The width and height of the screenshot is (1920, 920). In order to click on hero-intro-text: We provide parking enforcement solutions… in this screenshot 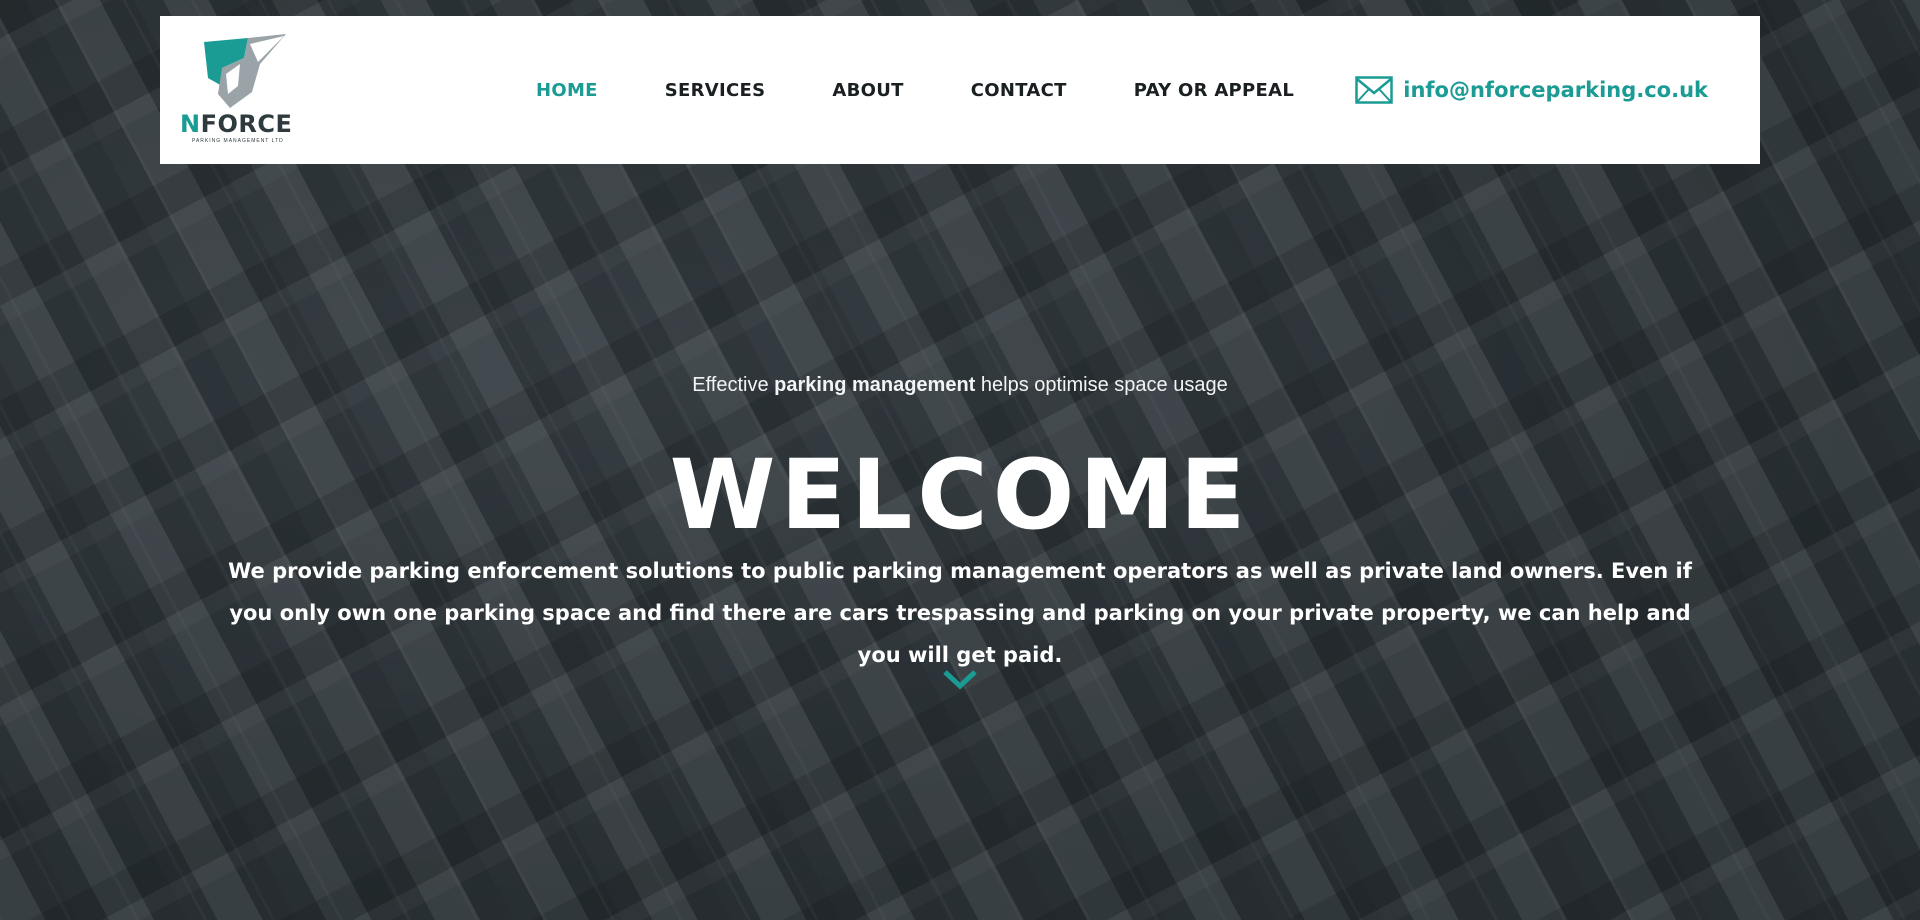, I will do `click(960, 613)`.